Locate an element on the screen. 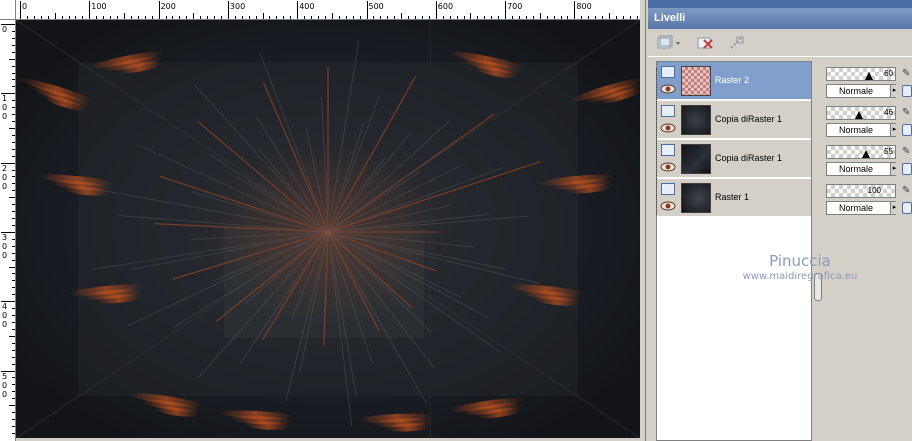 The height and width of the screenshot is (441, 912). opacity-slider: 46 is located at coordinates (861, 113).